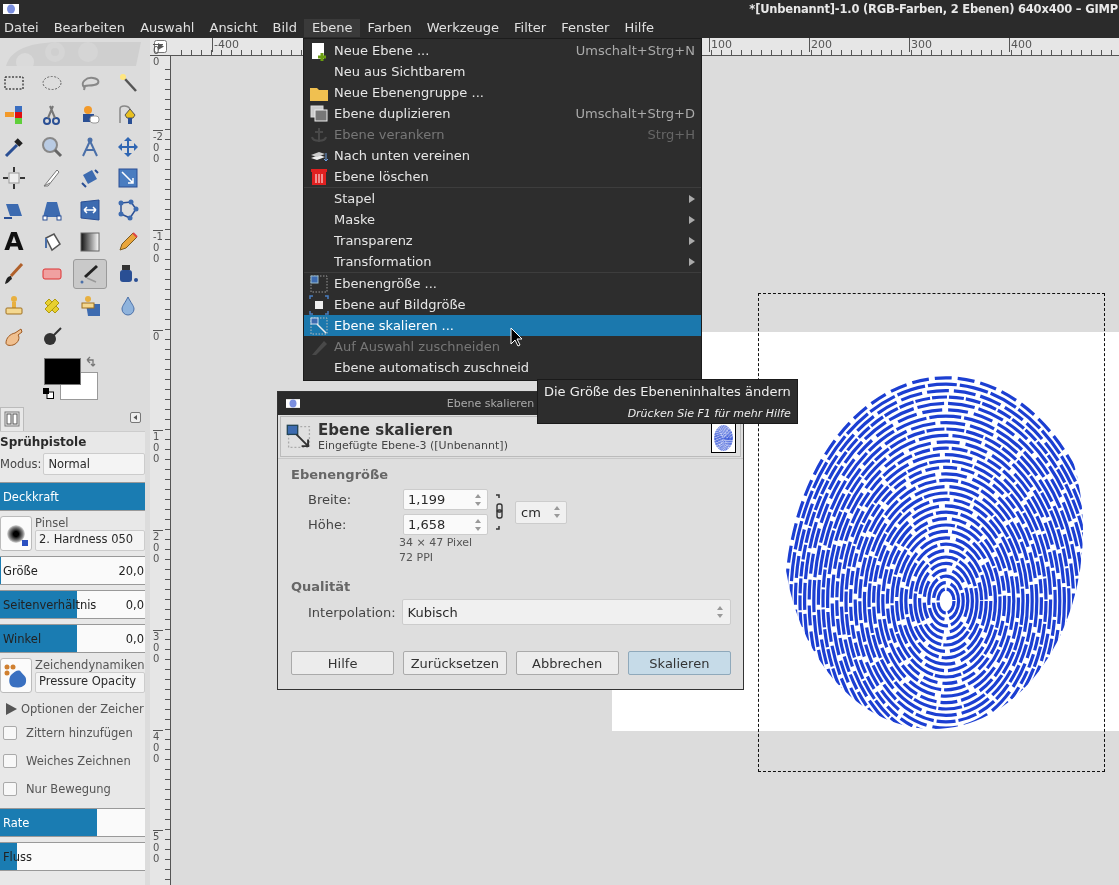 The image size is (1119, 885). I want to click on chain-link-icon, so click(500, 512).